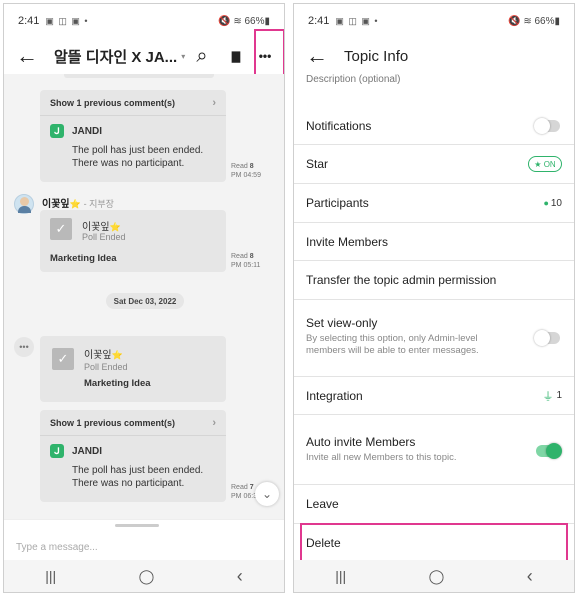  What do you see at coordinates (267, 494) in the screenshot?
I see `scroll-down-button: ⌄` at bounding box center [267, 494].